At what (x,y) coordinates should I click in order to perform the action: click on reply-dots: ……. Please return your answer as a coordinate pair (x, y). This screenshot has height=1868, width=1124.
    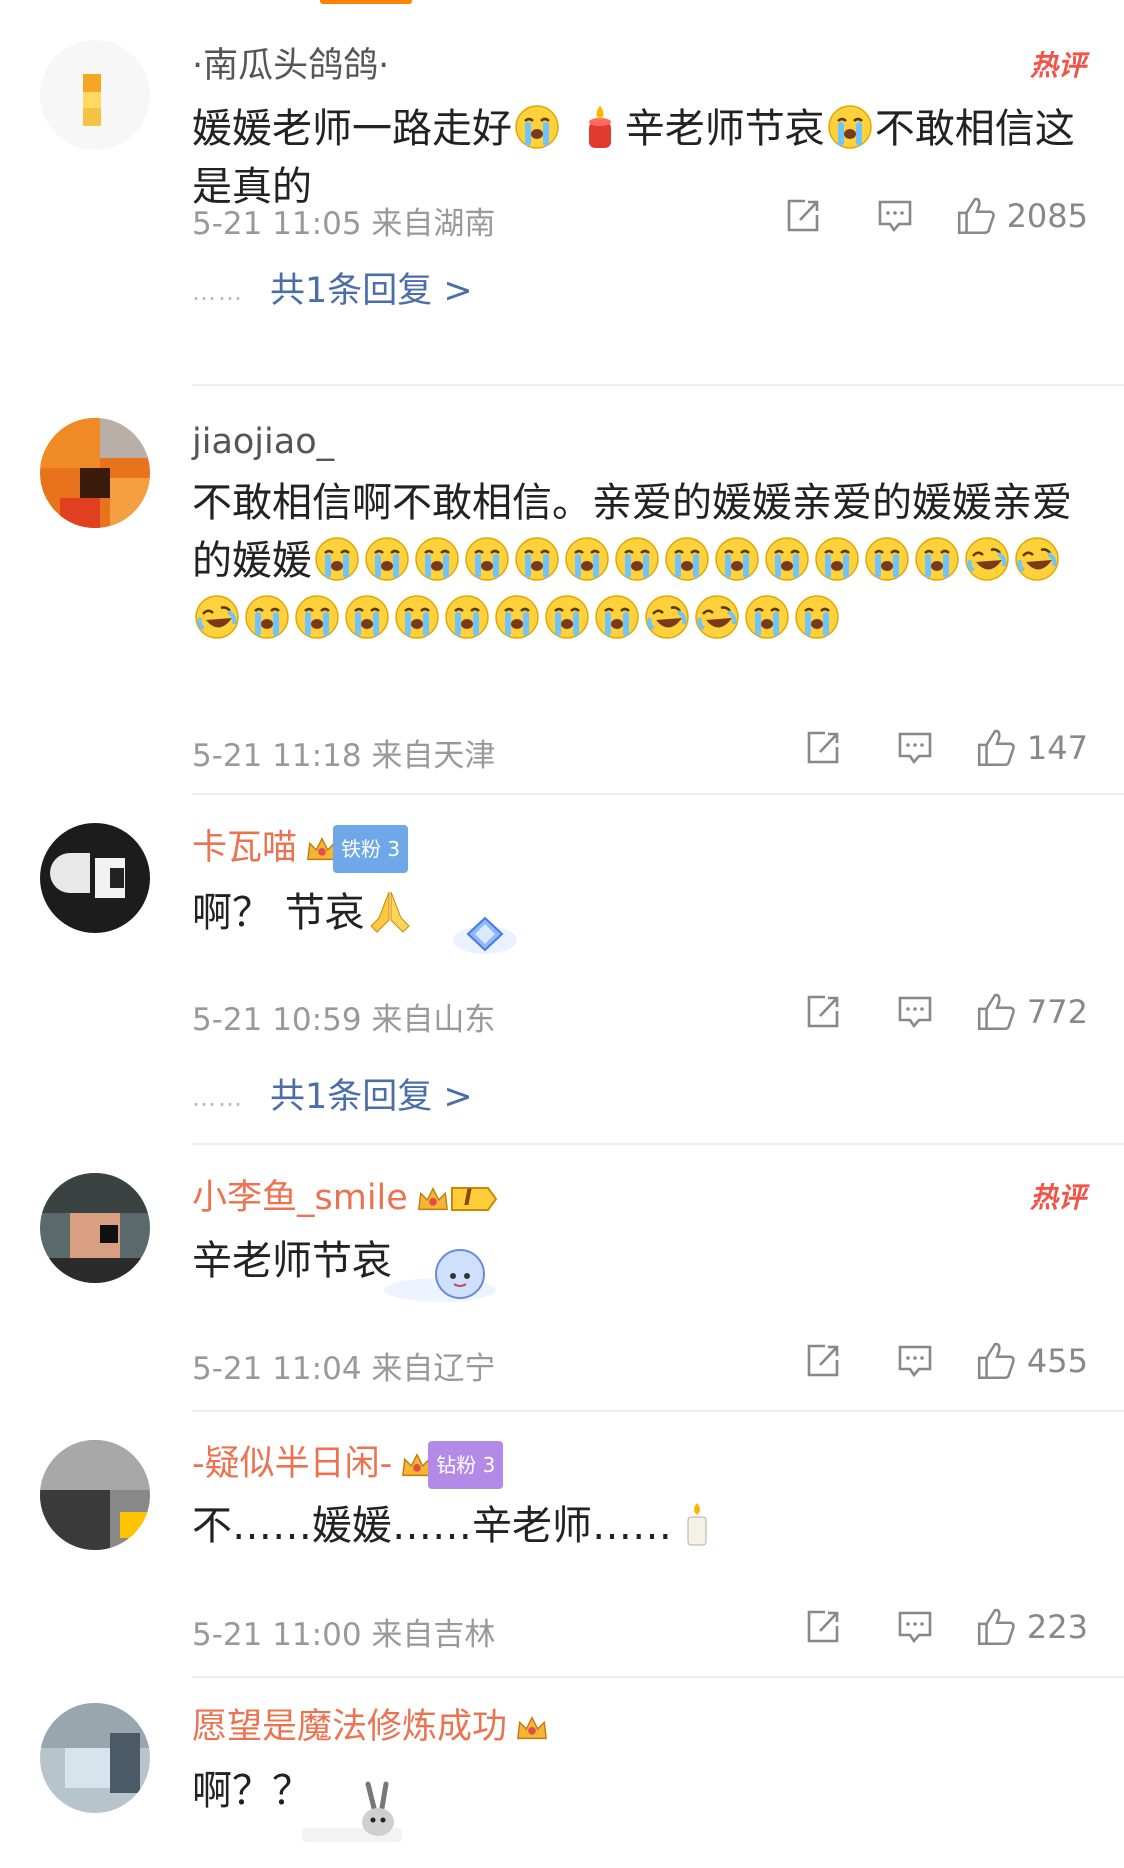
    Looking at the image, I should click on (218, 1098).